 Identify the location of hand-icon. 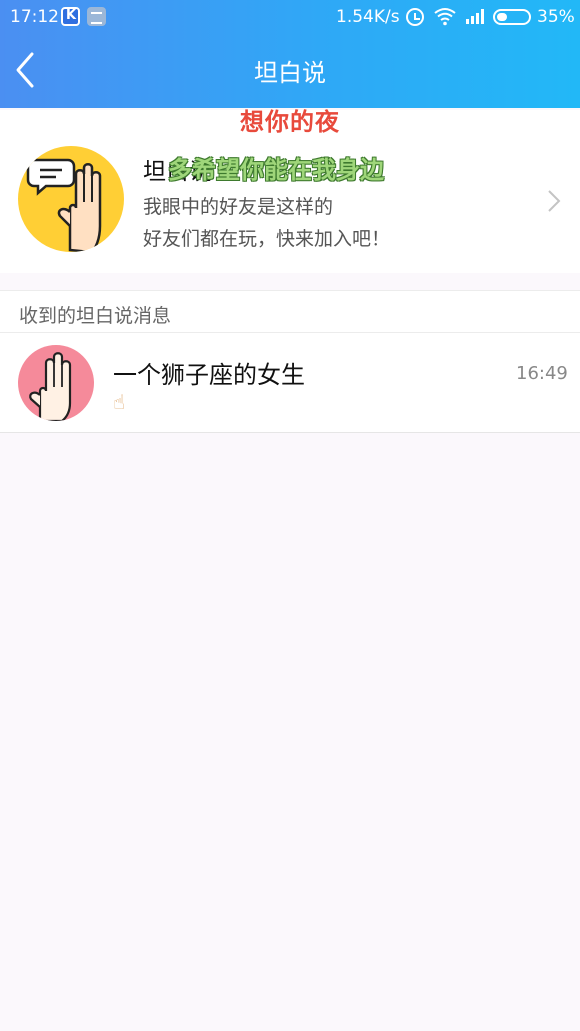
(56, 383).